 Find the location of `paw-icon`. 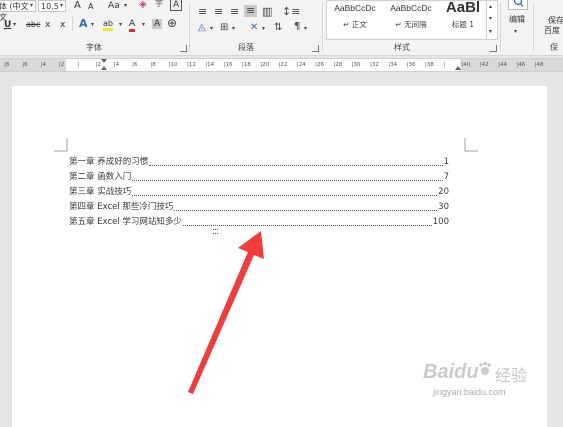

paw-icon is located at coordinates (485, 369).